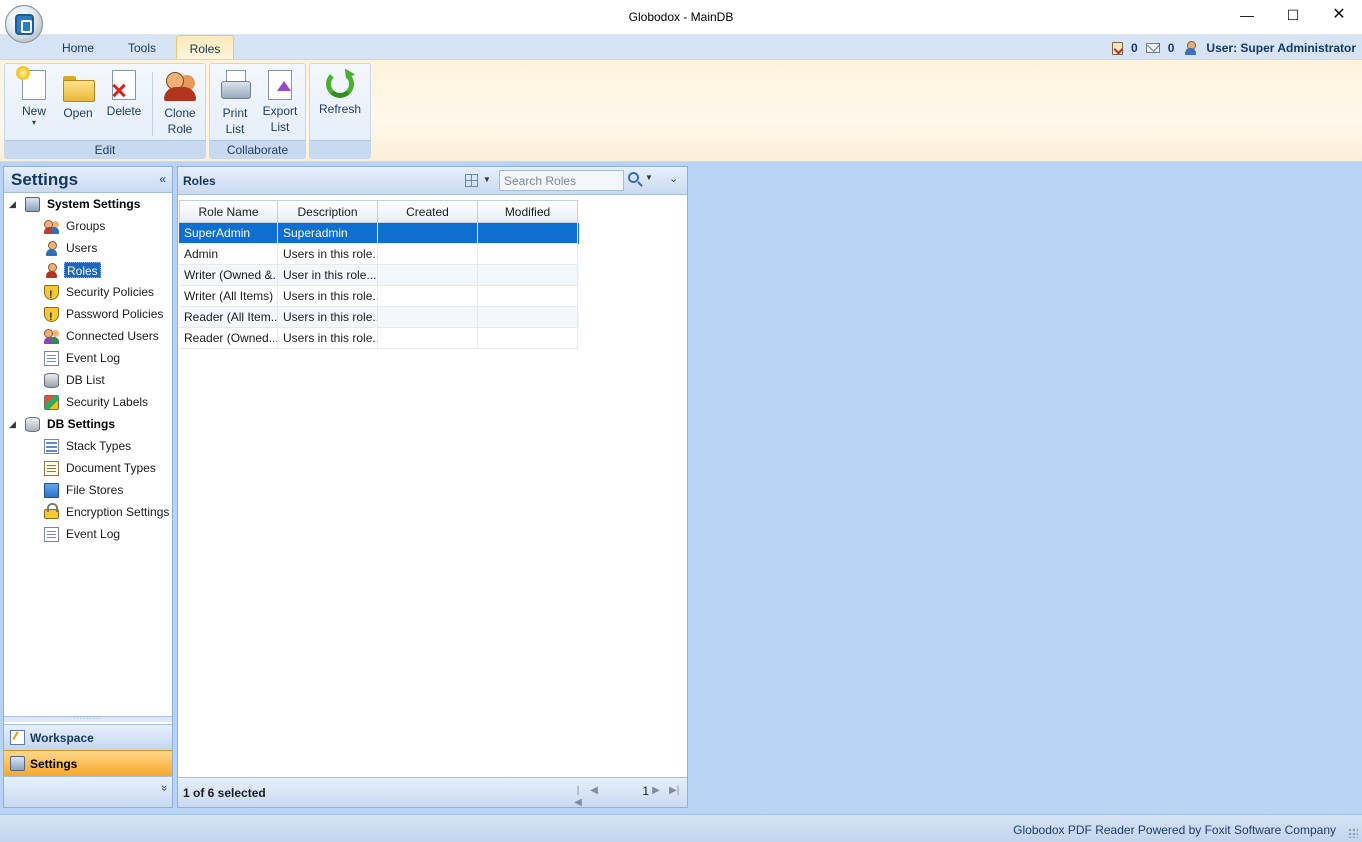 The width and height of the screenshot is (1362, 842). What do you see at coordinates (1339, 16) in the screenshot?
I see `close-button: ✕` at bounding box center [1339, 16].